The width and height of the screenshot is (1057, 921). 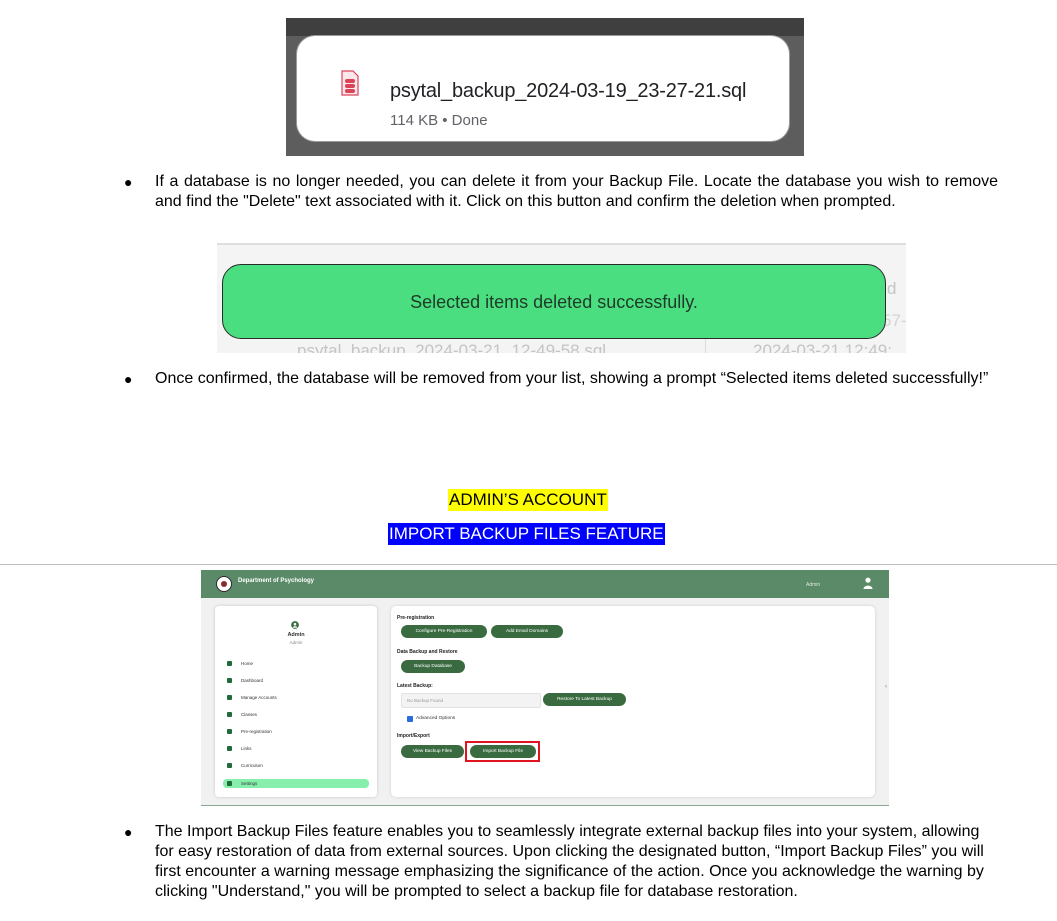 What do you see at coordinates (296, 765) in the screenshot?
I see `sidebar-item-curriculum: Curriculum` at bounding box center [296, 765].